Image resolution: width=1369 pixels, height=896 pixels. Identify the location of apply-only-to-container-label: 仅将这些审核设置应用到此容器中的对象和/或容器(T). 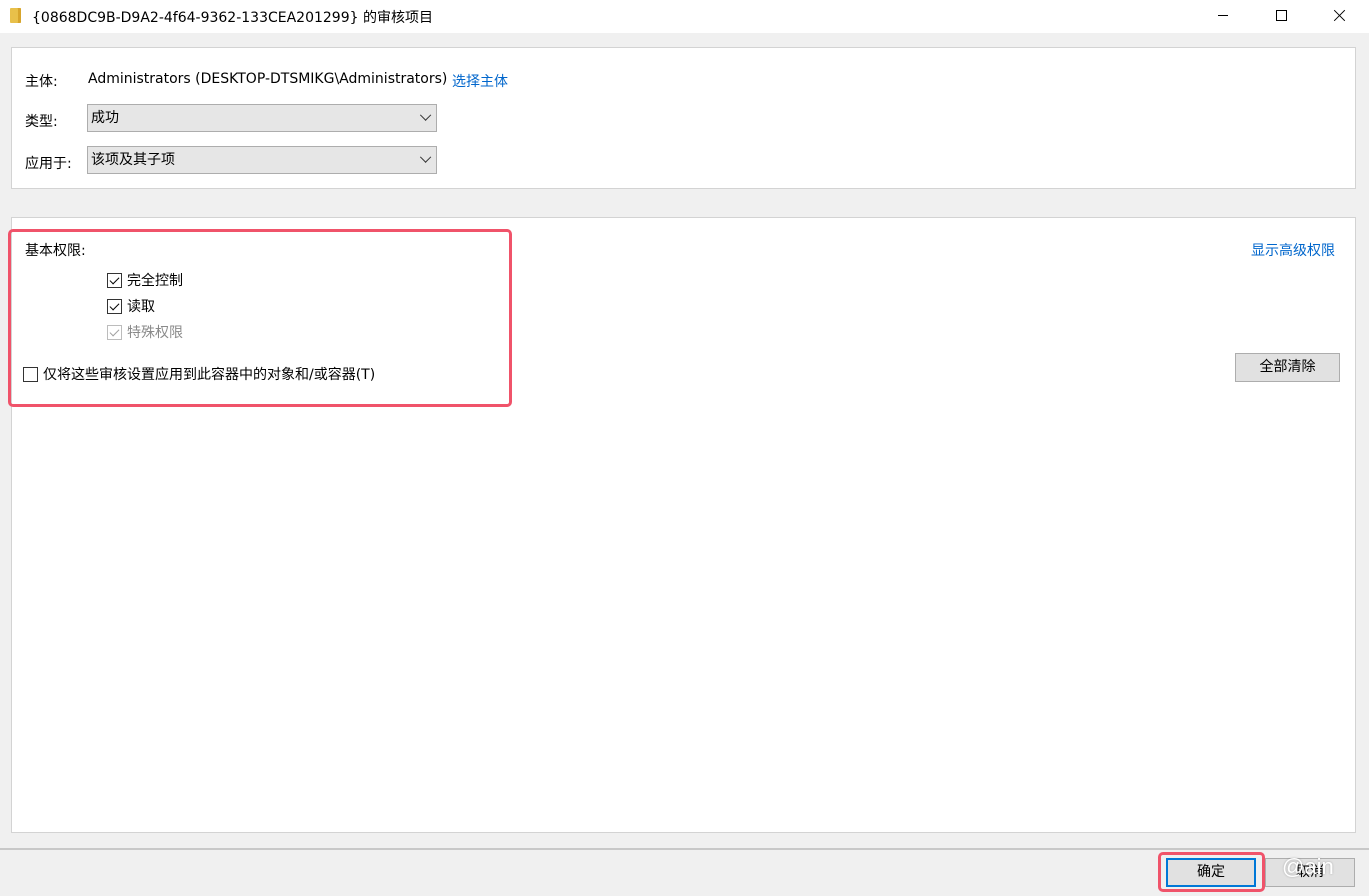
(209, 375).